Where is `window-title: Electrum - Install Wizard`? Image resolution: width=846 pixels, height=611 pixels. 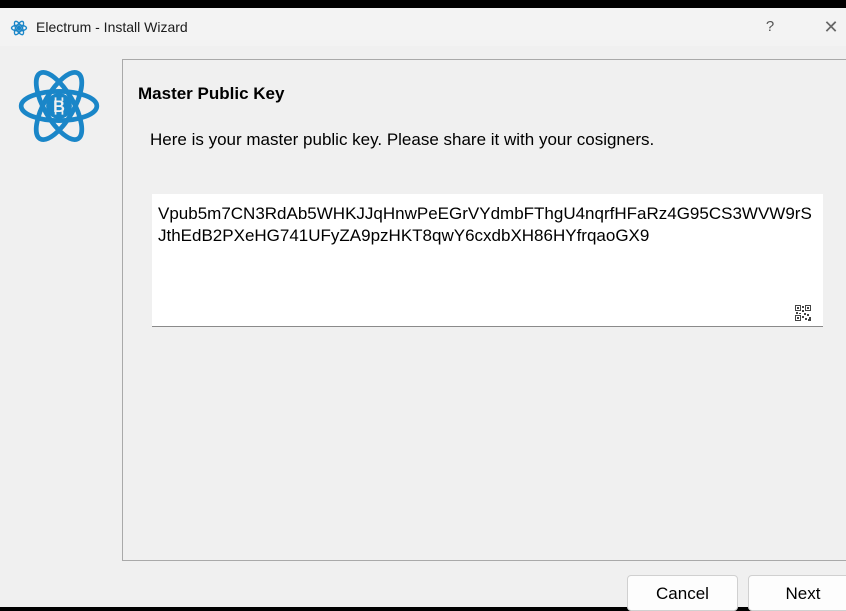
window-title: Electrum - Install Wizard is located at coordinates (112, 27).